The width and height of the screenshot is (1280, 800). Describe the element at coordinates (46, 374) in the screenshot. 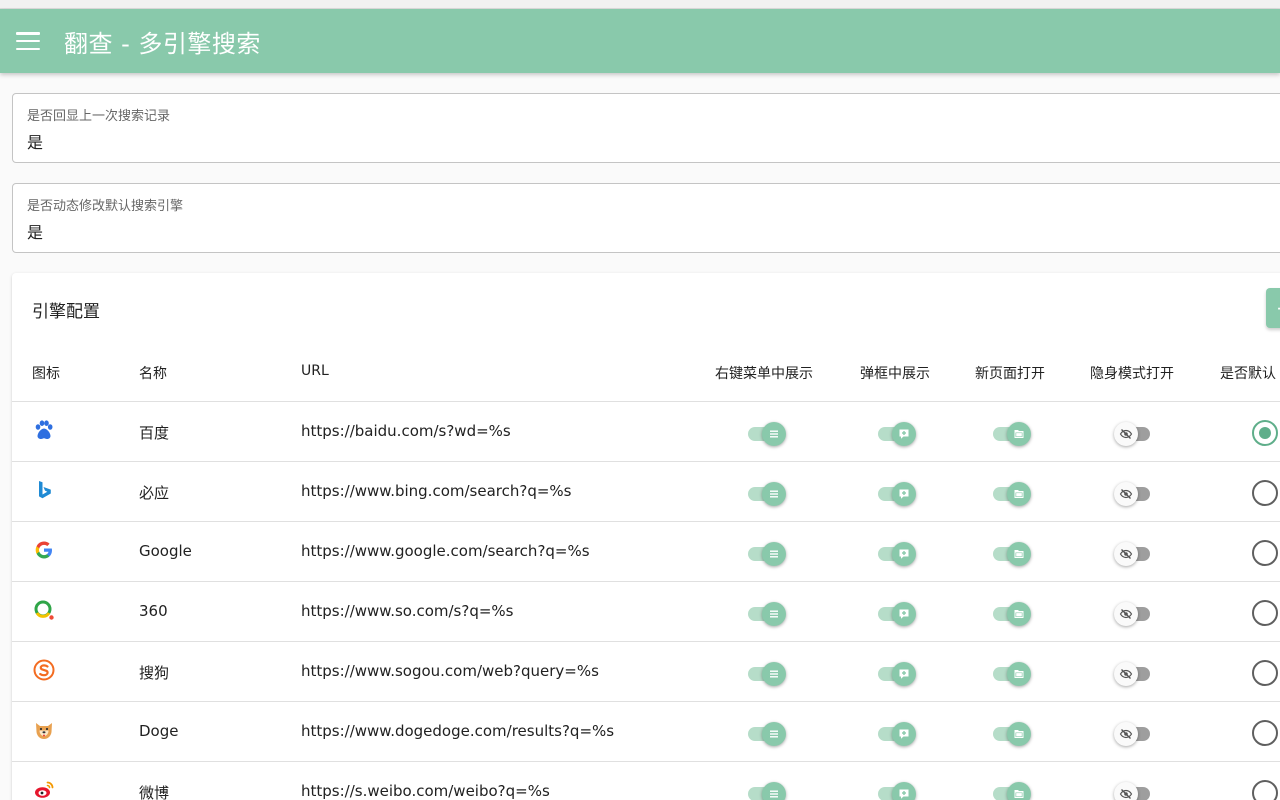

I see `col-header-icon: 图标` at that location.